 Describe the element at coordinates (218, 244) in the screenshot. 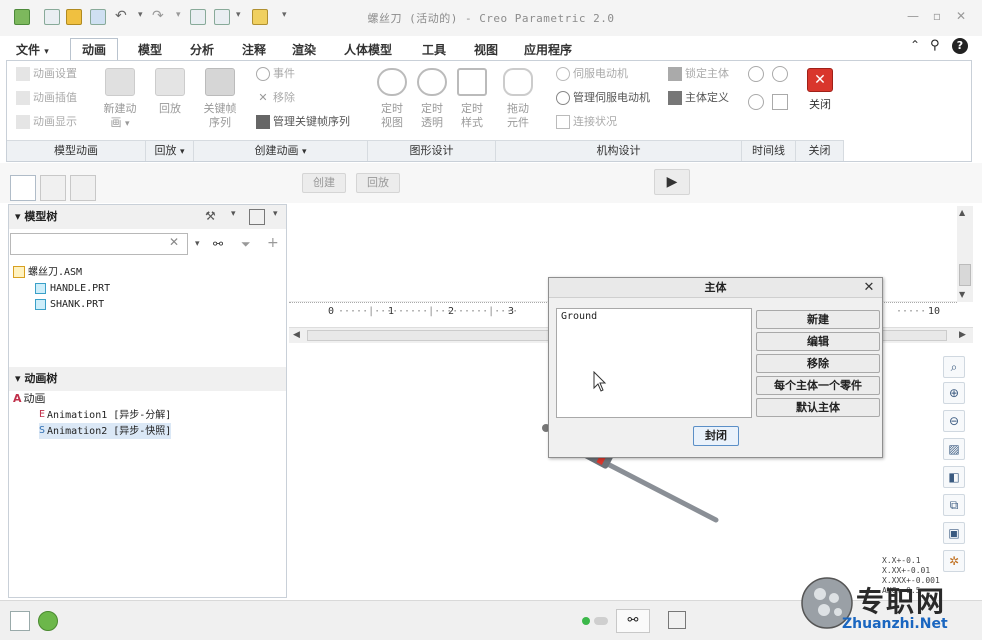

I see `find-binoculars-icon: ⚯` at that location.